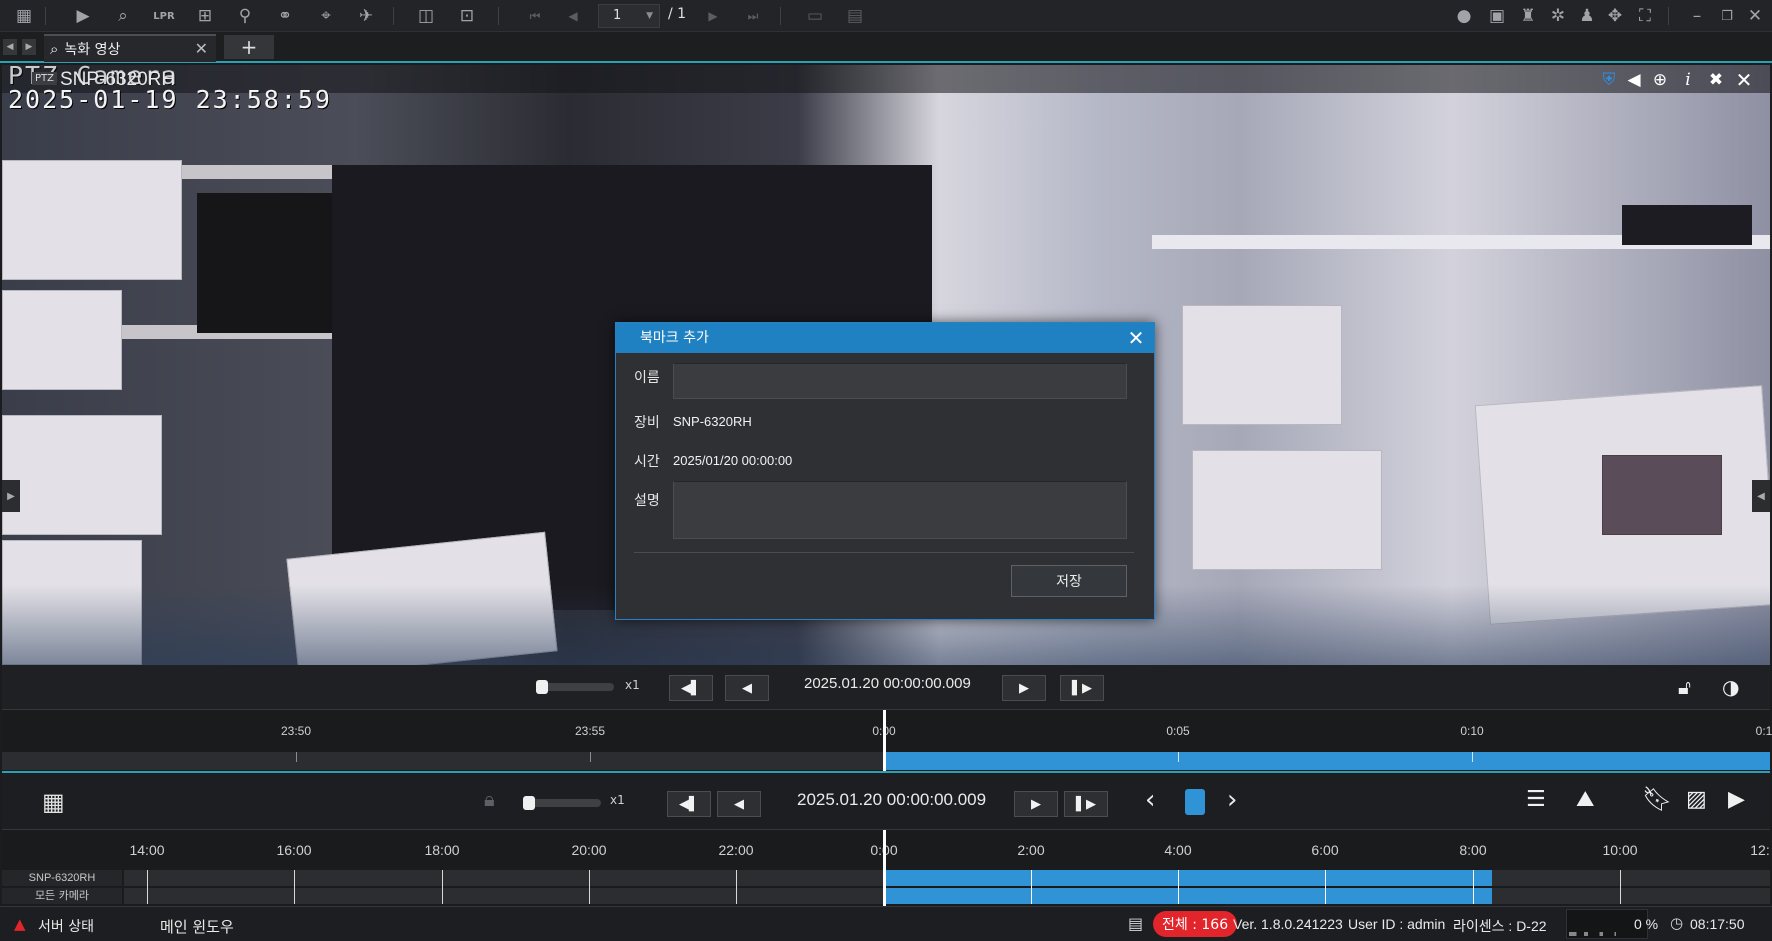  I want to click on first-page-icon: ⏮, so click(535, 16).